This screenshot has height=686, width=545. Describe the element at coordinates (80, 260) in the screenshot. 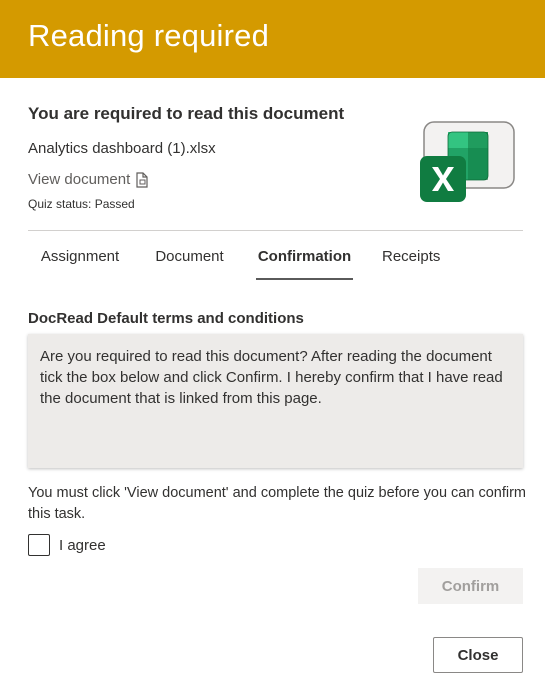

I see `tab-assignment: Assignment` at that location.